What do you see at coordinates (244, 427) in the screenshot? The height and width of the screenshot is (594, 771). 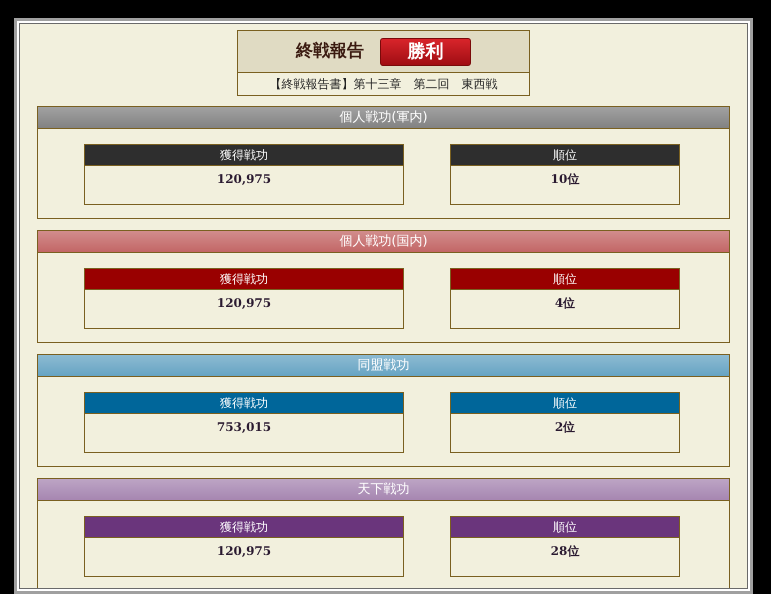 I see `stat-value: 753,015` at bounding box center [244, 427].